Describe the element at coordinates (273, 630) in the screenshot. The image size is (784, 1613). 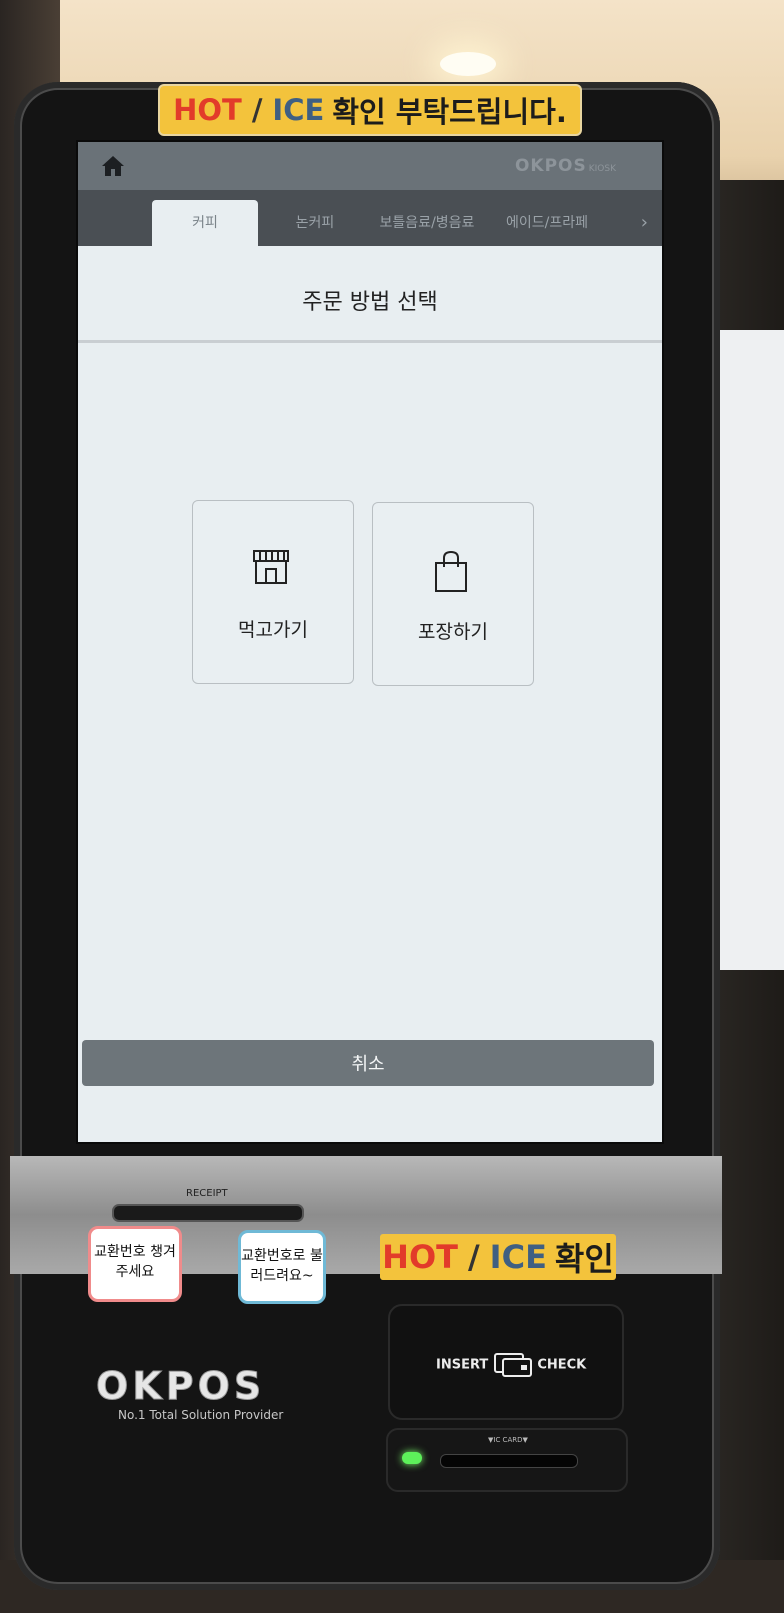
I see `dine-in-label: 먹고가기` at that location.